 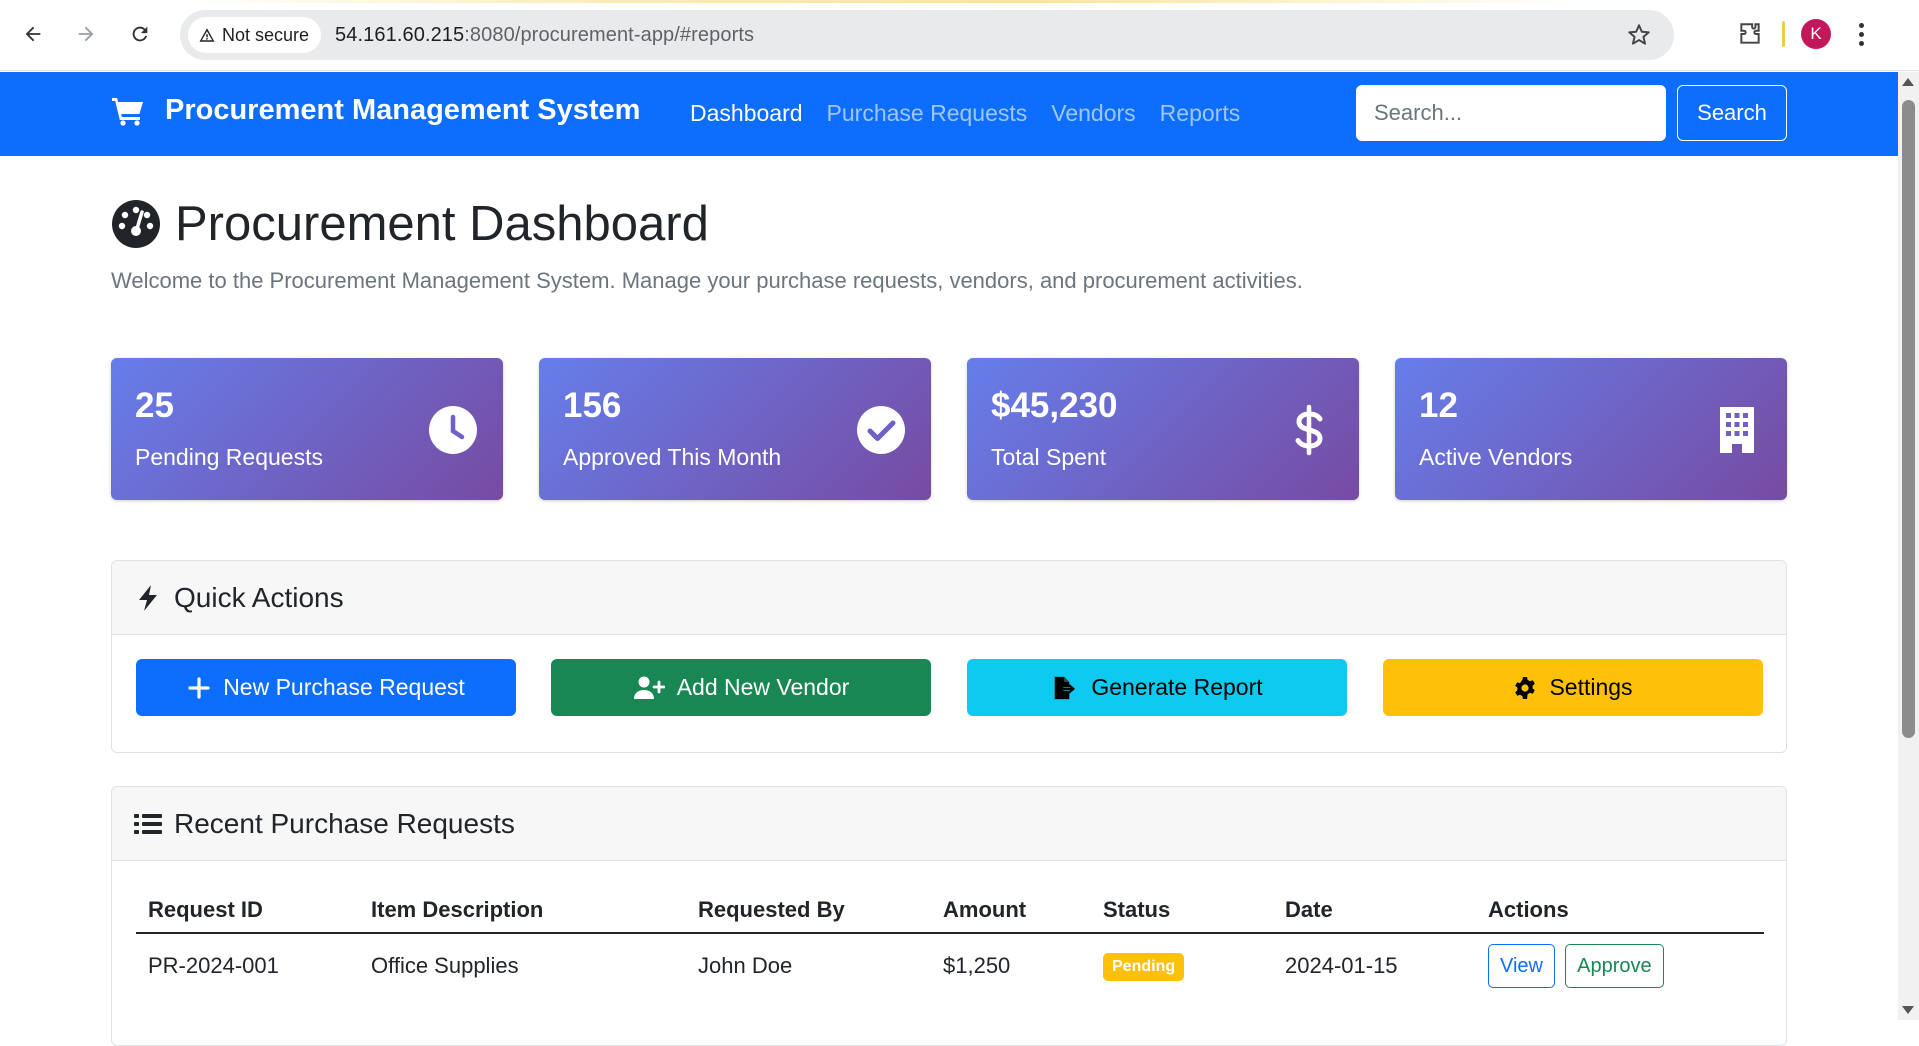 I want to click on bookmark-star-icon, so click(x=1639, y=35).